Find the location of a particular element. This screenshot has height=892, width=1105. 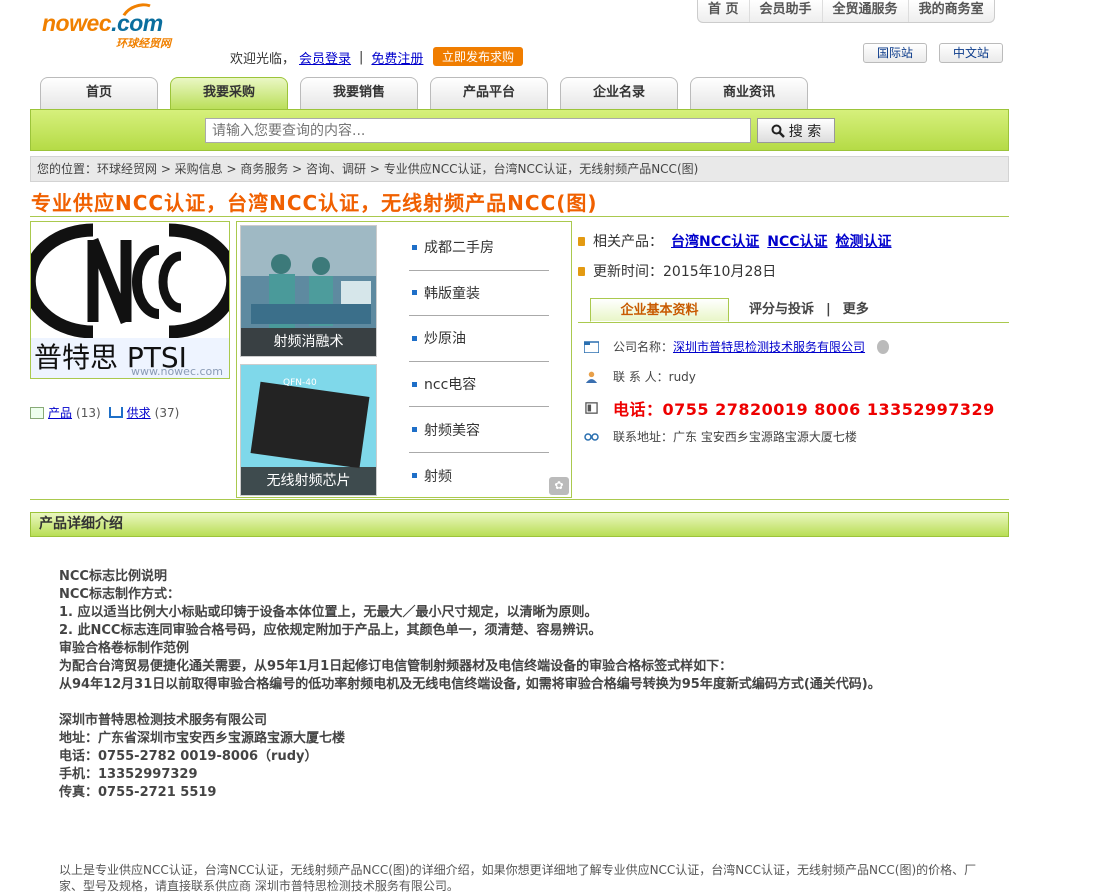

products-count: (13) is located at coordinates (88, 412).